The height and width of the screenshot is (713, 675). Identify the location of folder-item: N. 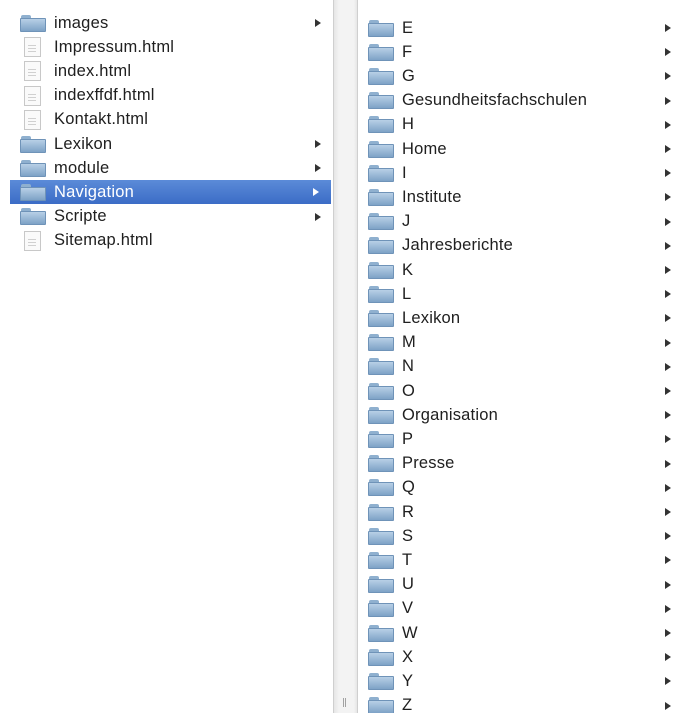
(516, 367).